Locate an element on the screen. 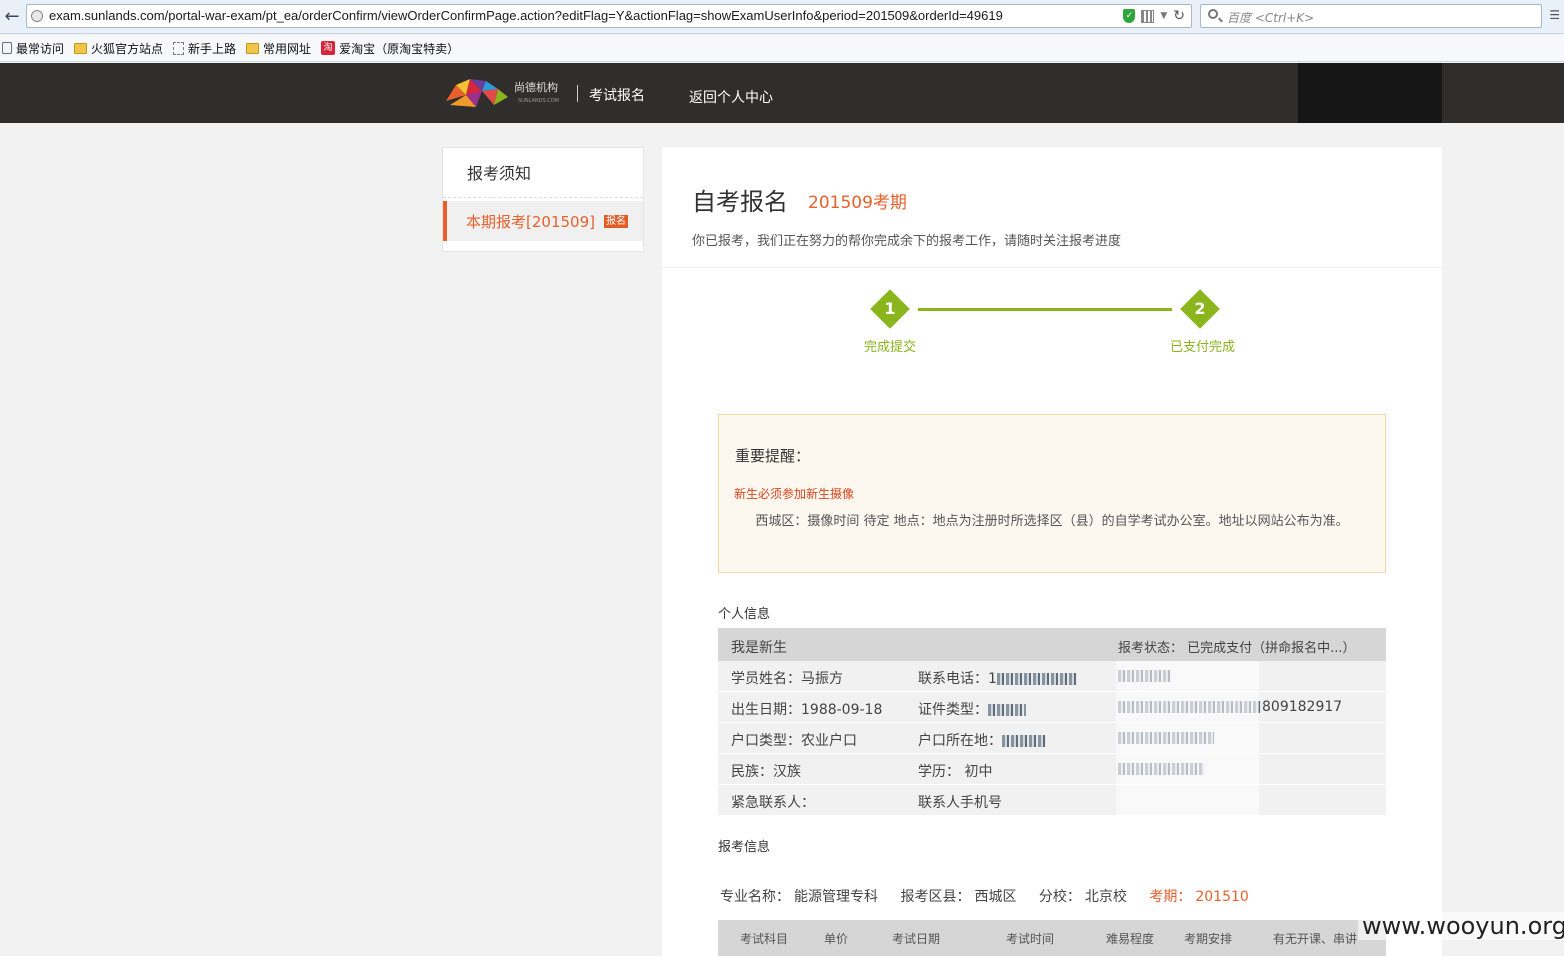 The height and width of the screenshot is (956, 1564). gear-icon is located at coordinates (7, 48).